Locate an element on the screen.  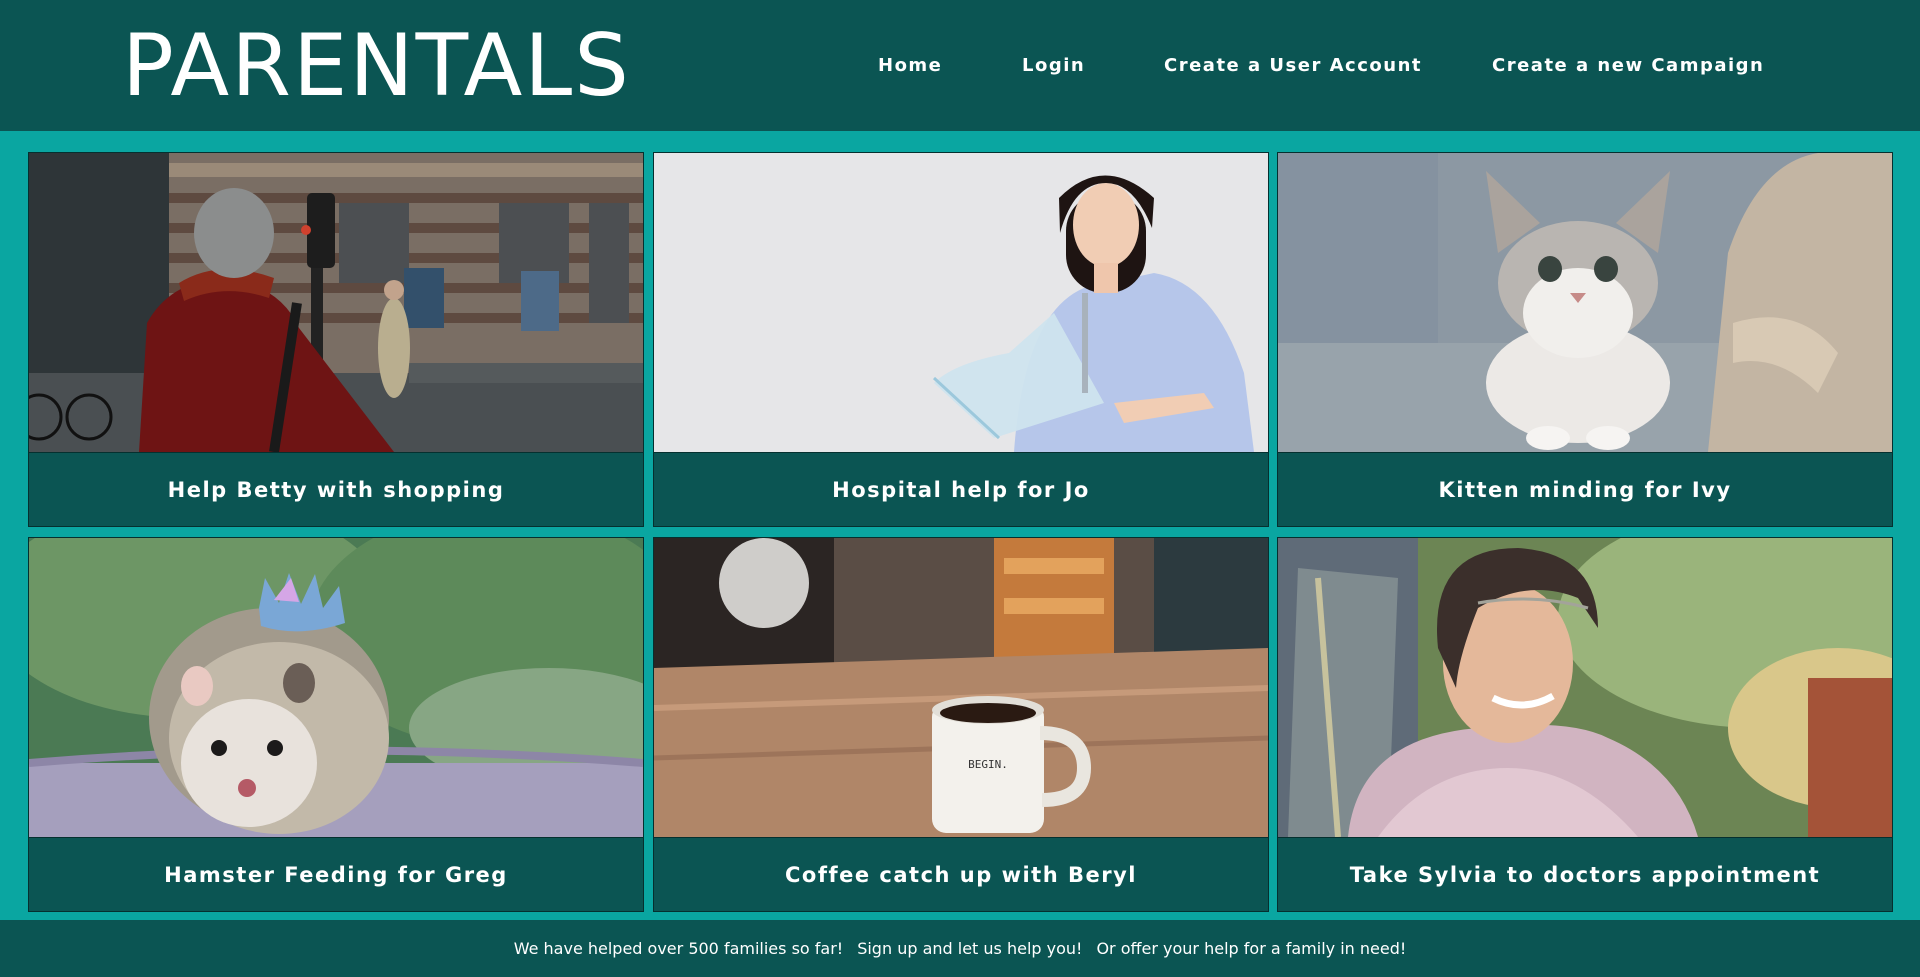
footer-text-families: We have helped over 500 families so far! is located at coordinates (678, 948).